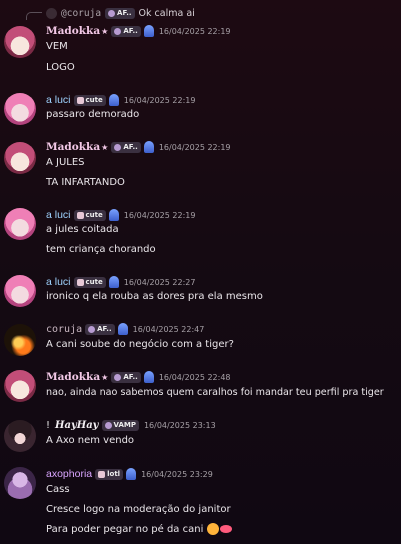 Image resolution: width=401 pixels, height=544 pixels. I want to click on timestamp: 16/04/2025 22:27, so click(159, 282).